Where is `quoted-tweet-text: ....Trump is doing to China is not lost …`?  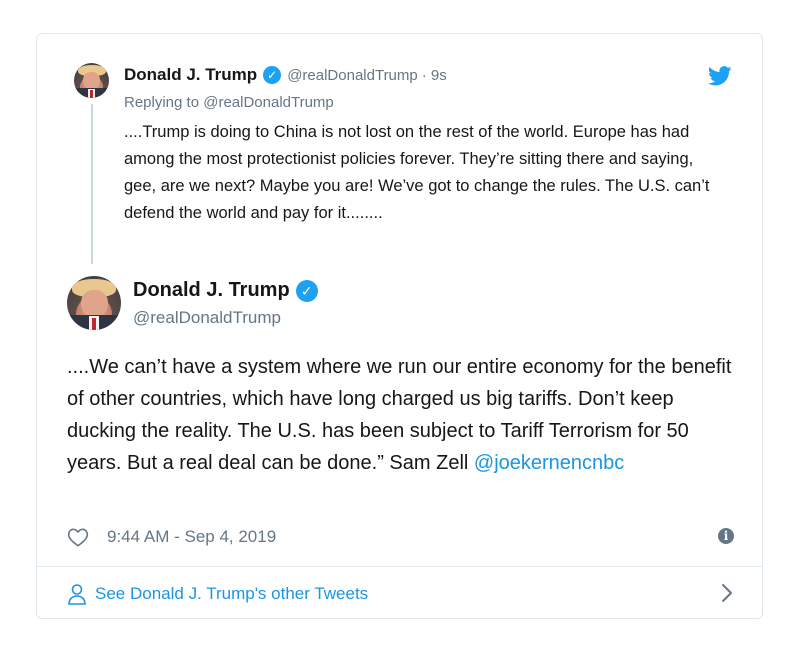 quoted-tweet-text: ....Trump is doing to China is not lost … is located at coordinates (417, 172).